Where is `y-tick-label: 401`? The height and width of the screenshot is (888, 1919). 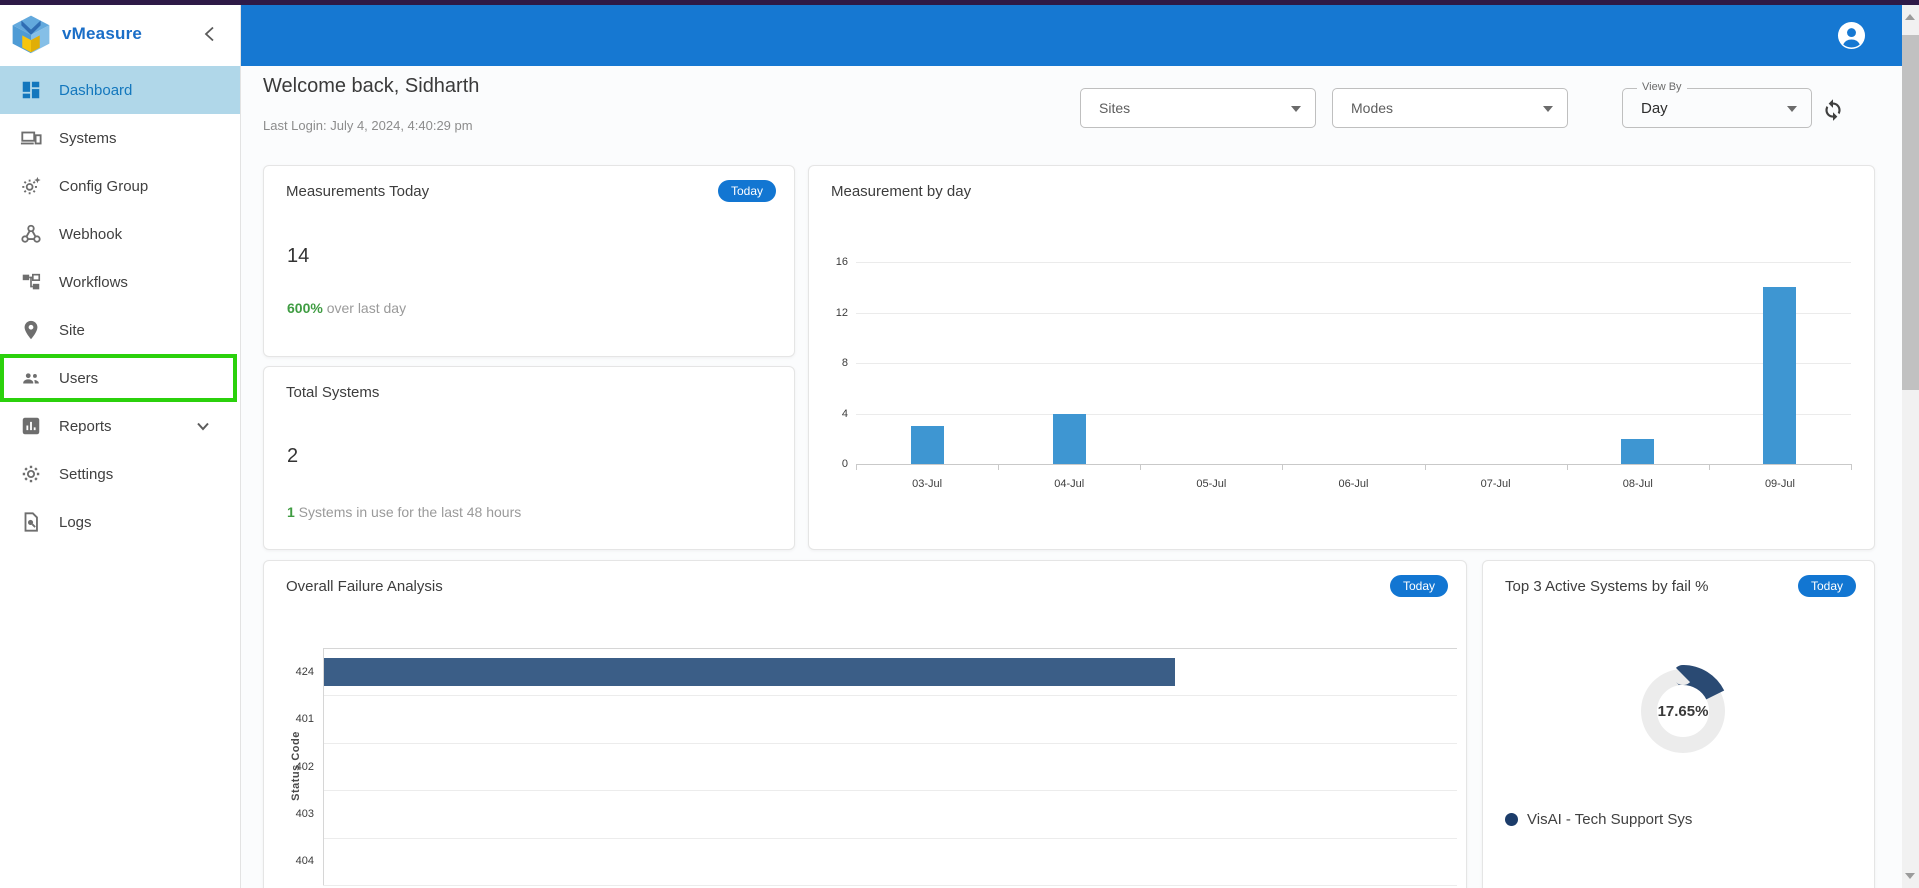
y-tick-label: 401 is located at coordinates (304, 719).